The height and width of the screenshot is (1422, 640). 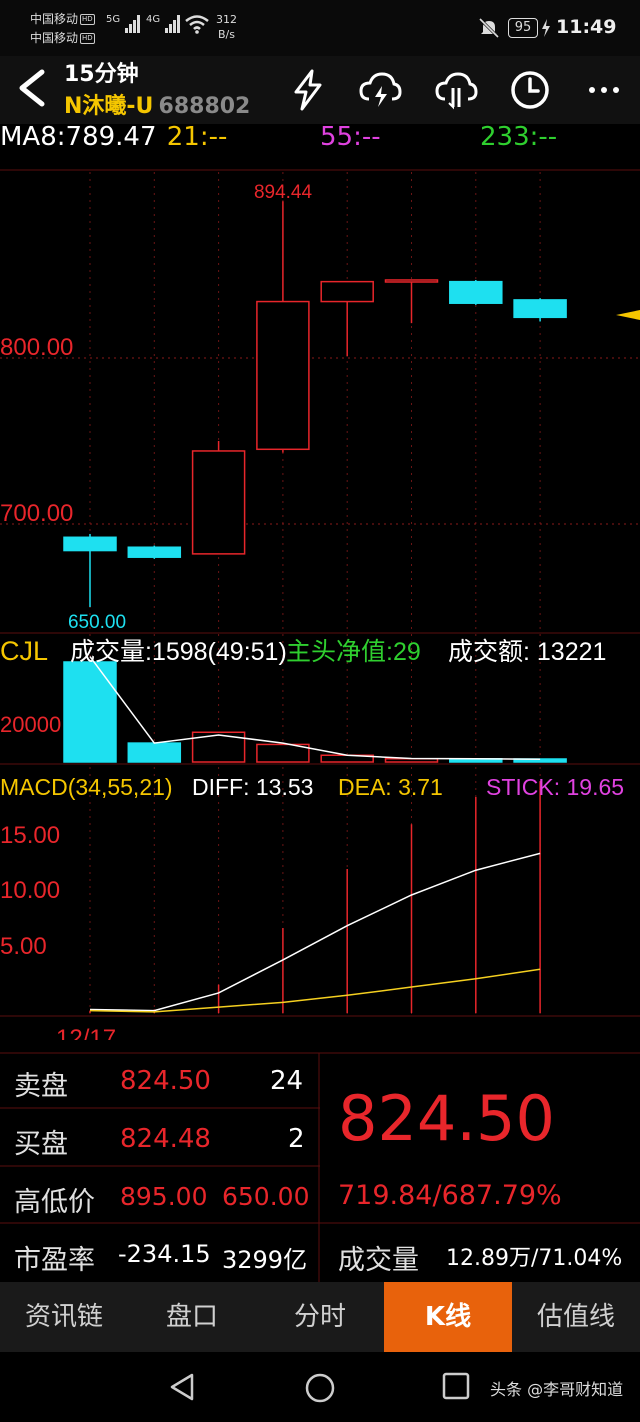 What do you see at coordinates (41, 1086) in the screenshot?
I see `sell-label: 卖盘` at bounding box center [41, 1086].